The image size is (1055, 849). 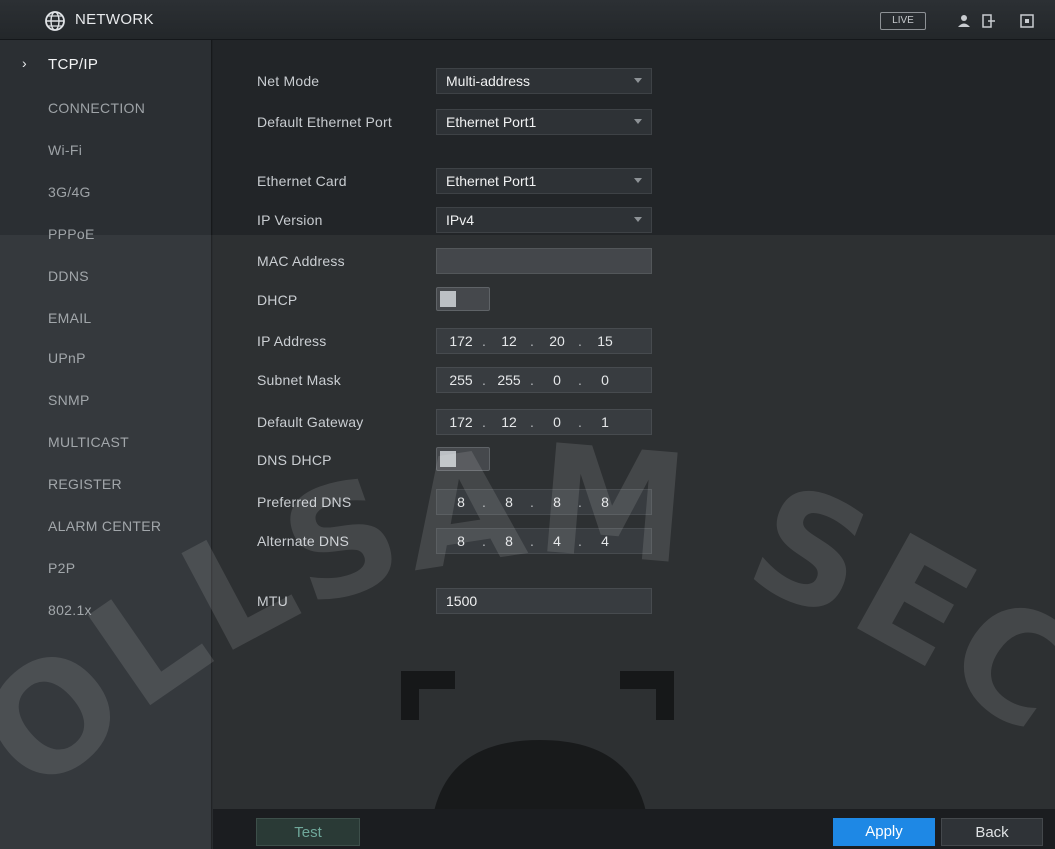 What do you see at coordinates (491, 122) in the screenshot?
I see `default-port-value: Ethernet Port1` at bounding box center [491, 122].